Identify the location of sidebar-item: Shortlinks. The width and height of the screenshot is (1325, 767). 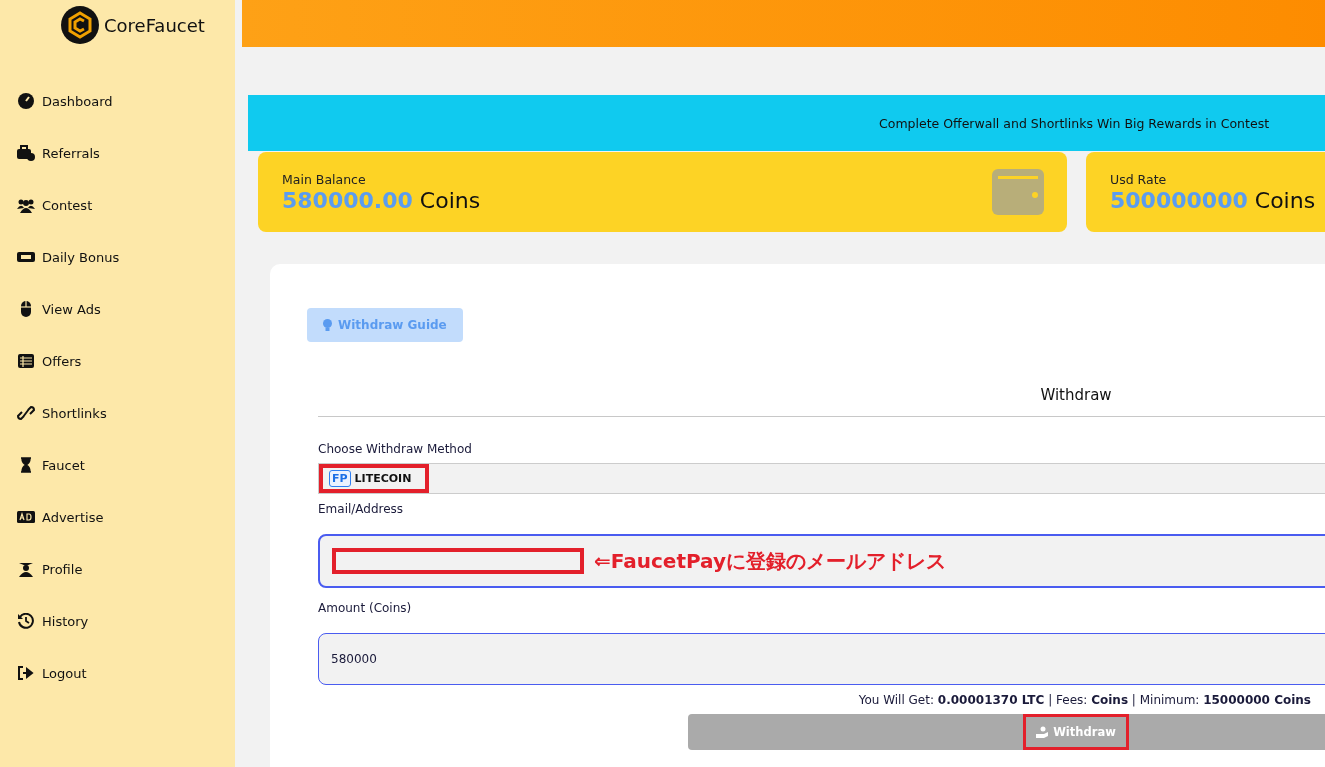
(117, 413).